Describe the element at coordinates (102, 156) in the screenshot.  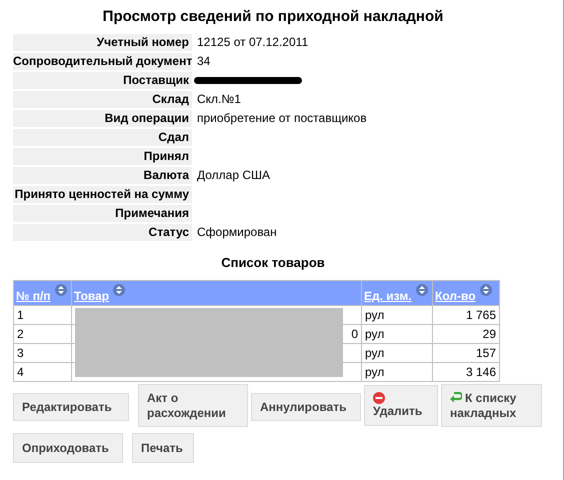
I see `field-label: Принял` at that location.